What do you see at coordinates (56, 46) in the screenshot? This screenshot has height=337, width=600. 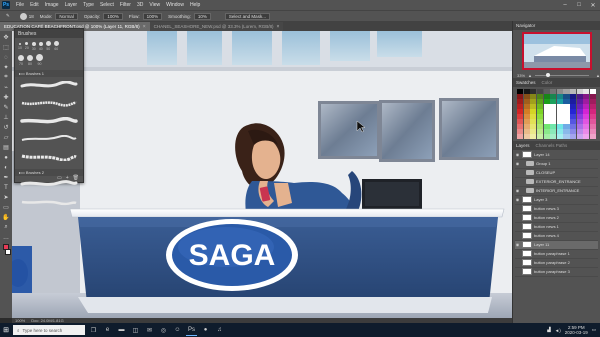 I see `brush-size-preset: 60` at bounding box center [56, 46].